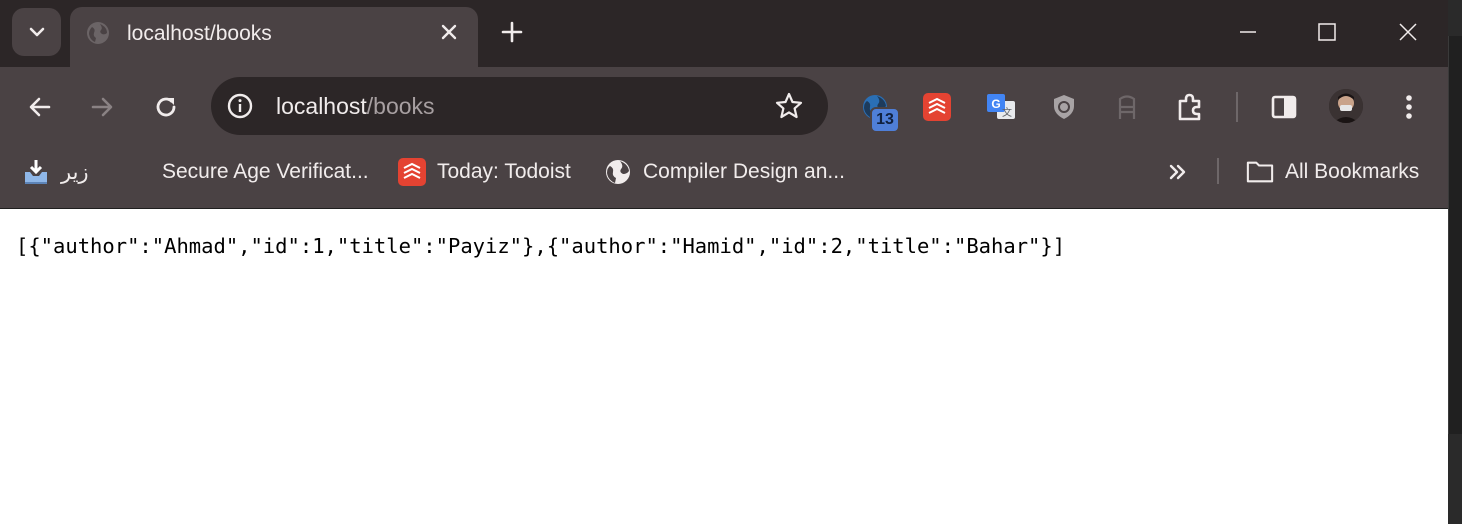 The image size is (1462, 524). I want to click on bookmark-label: Today: Todoist, so click(504, 171).